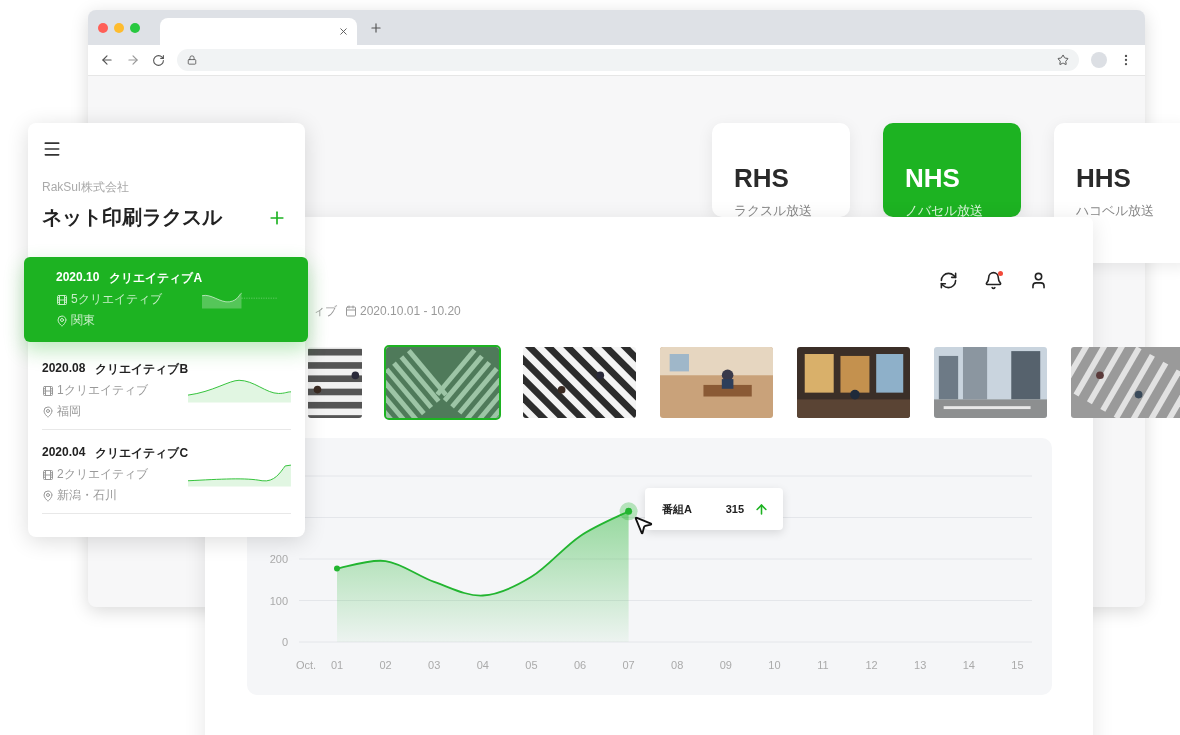  What do you see at coordinates (1104, 178) in the screenshot?
I see `channel-code: HHS` at bounding box center [1104, 178].